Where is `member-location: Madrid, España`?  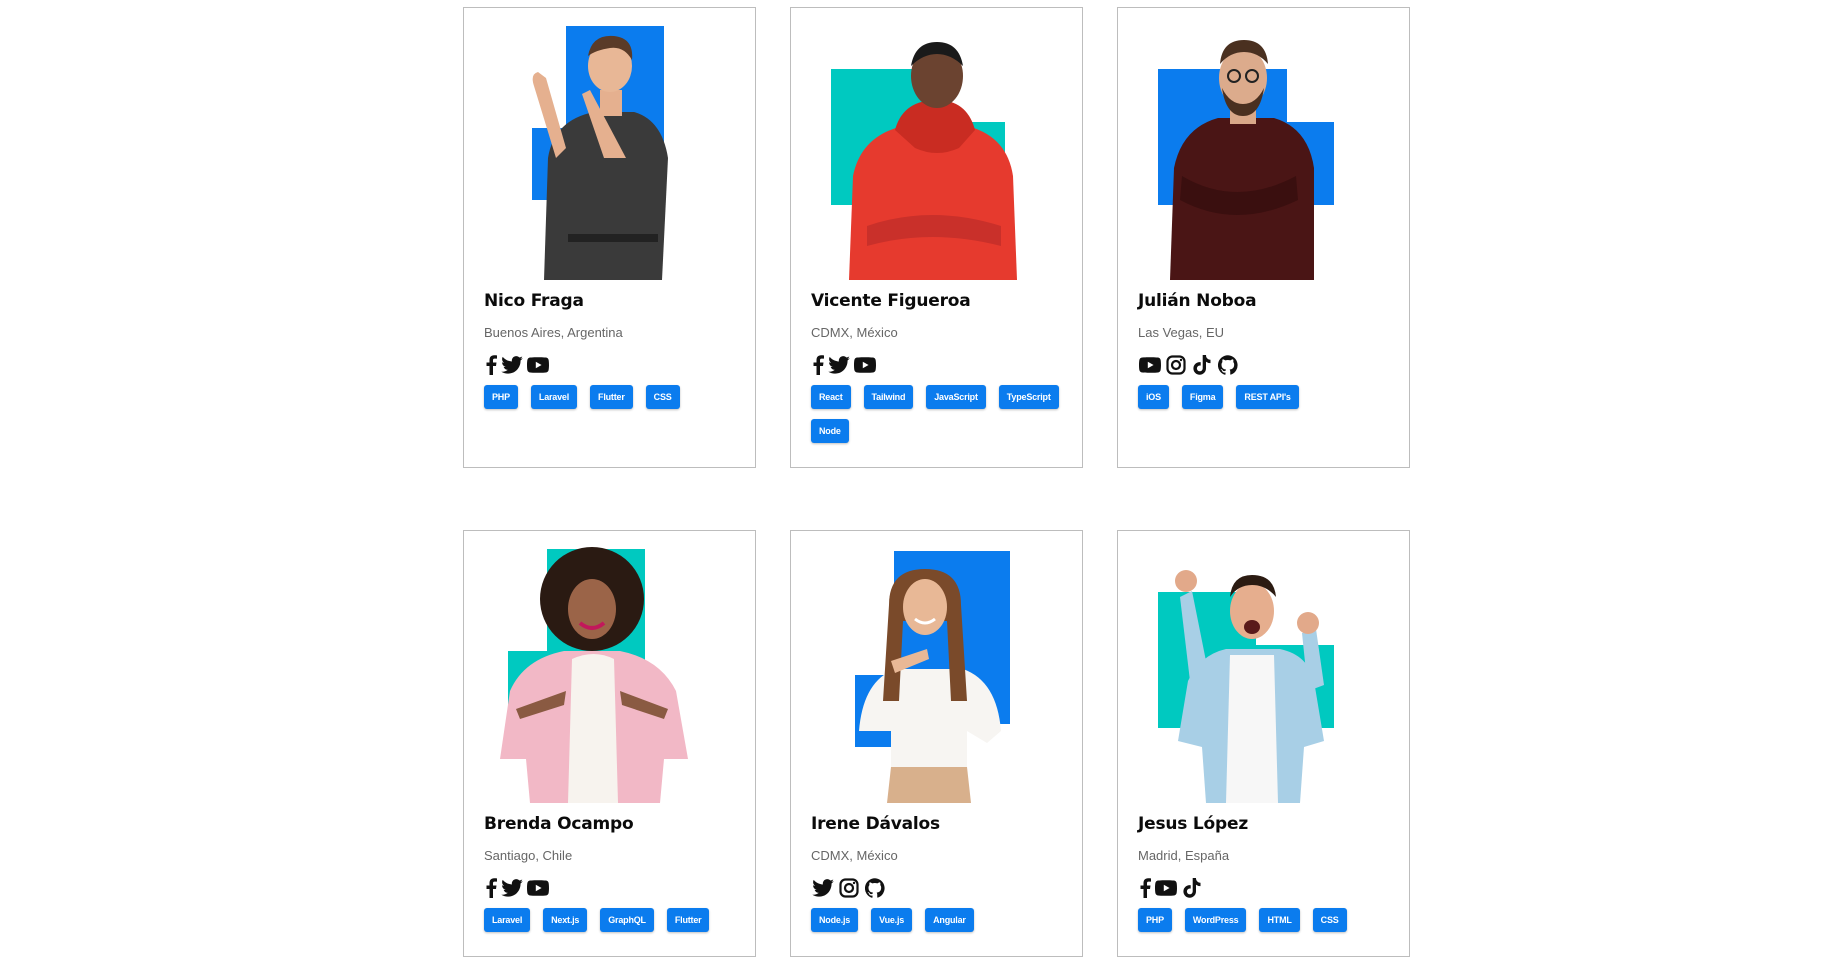
member-location: Madrid, España is located at coordinates (1184, 855).